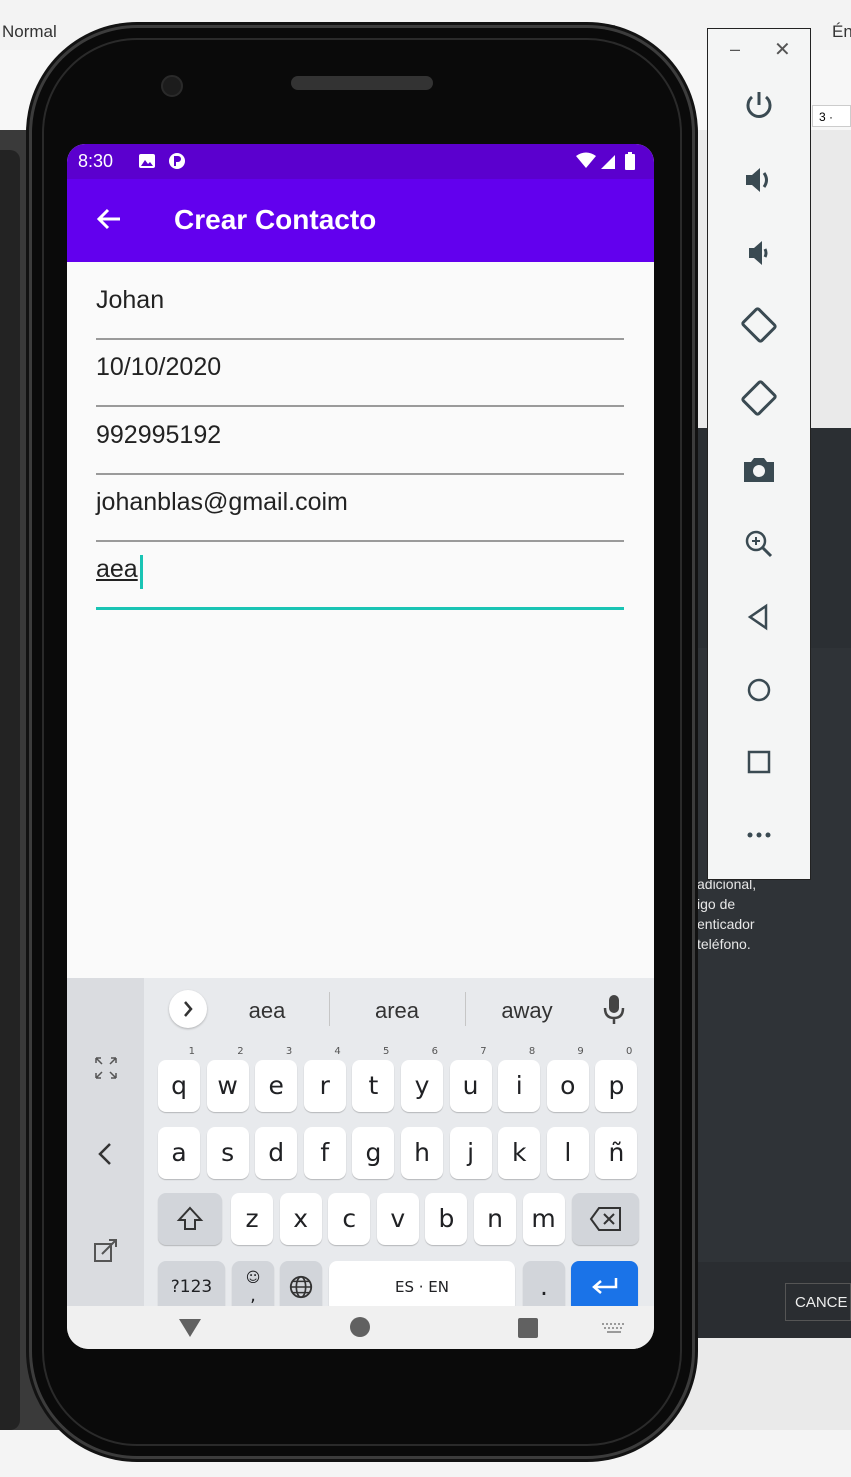 This screenshot has width=851, height=1477. I want to click on style-en: Én, so click(841, 32).